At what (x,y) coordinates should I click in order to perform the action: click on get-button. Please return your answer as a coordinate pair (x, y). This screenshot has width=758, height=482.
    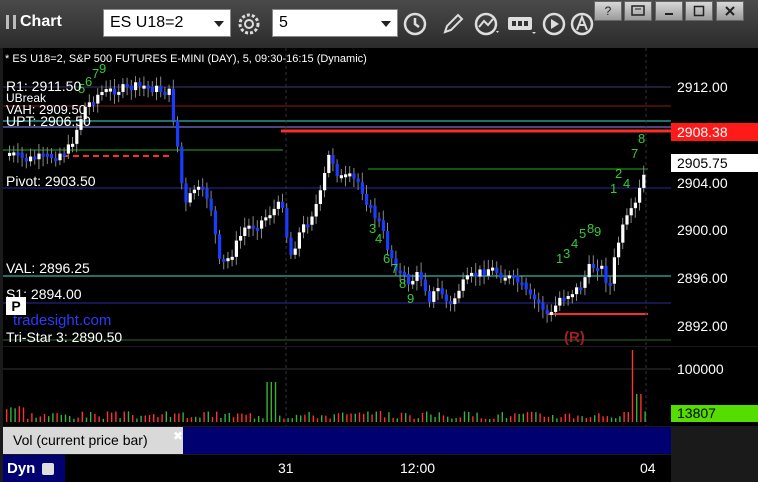
    Looking at the image, I should click on (523, 24).